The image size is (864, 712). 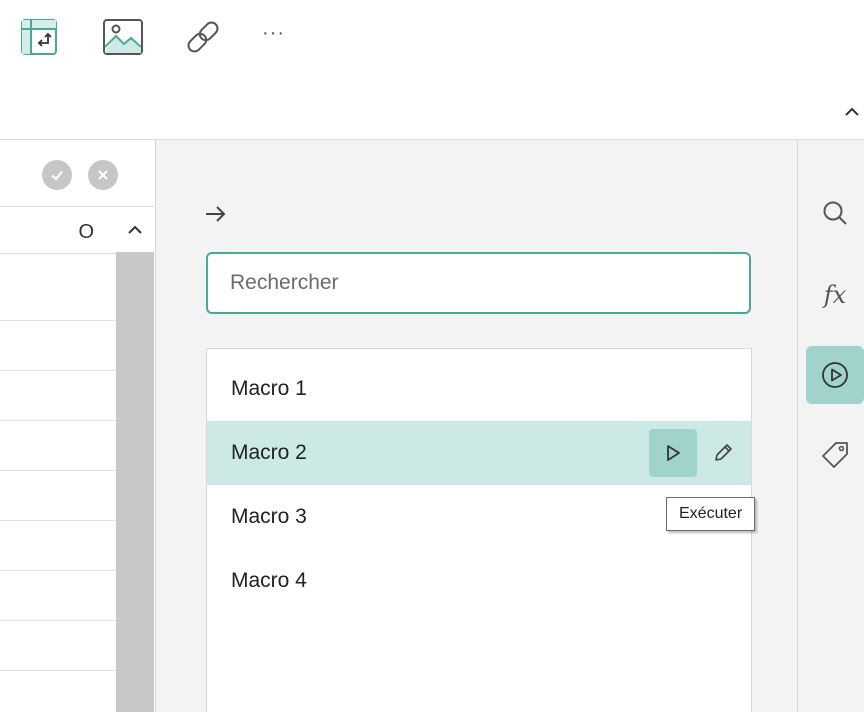 I want to click on macro-label: Macro 4, so click(x=269, y=580).